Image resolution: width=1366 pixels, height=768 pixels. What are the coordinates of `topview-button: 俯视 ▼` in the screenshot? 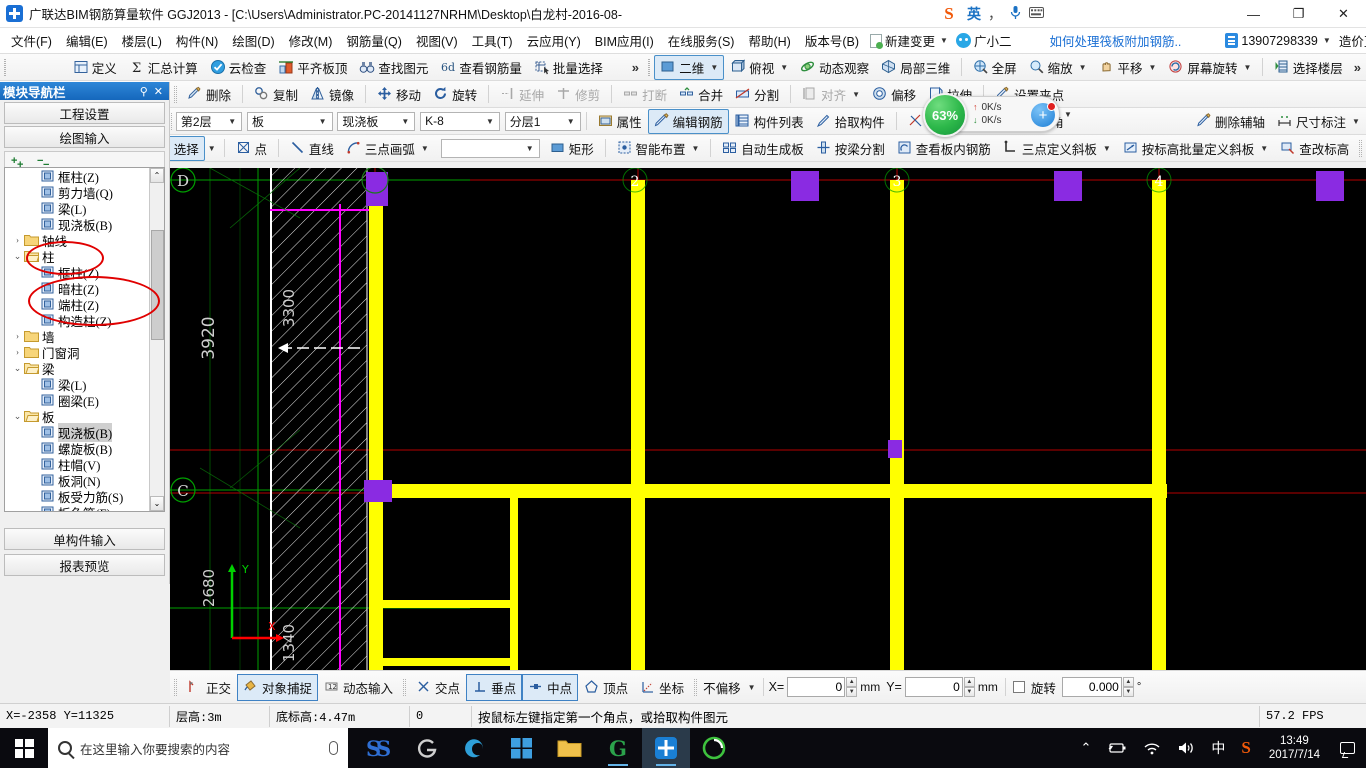 It's located at (759, 67).